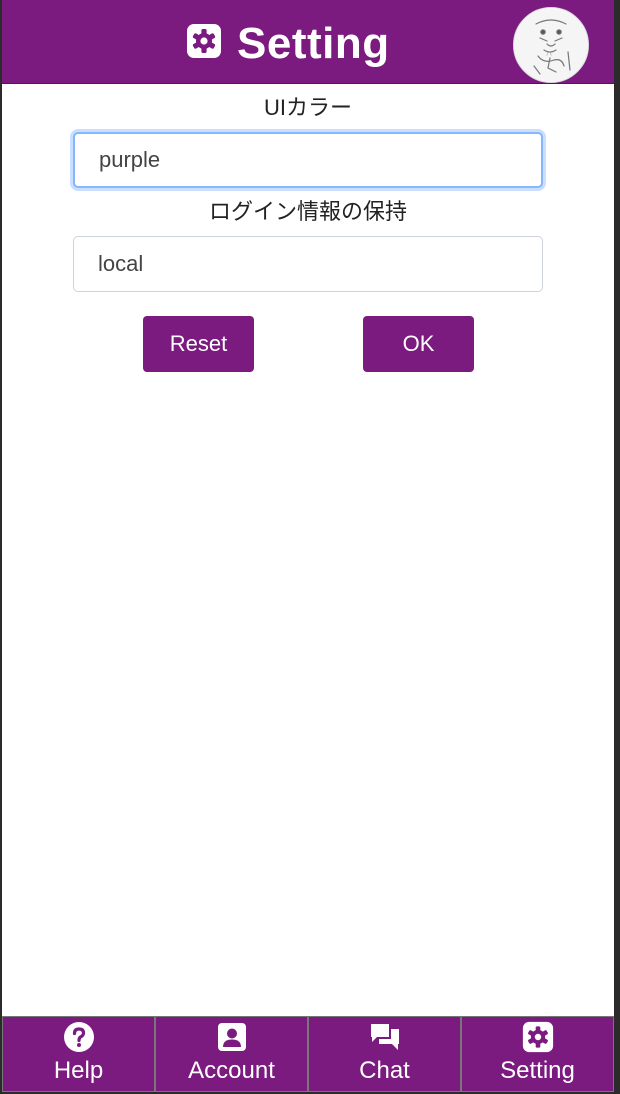  I want to click on app-header: Setting ハ, so click(308, 42).